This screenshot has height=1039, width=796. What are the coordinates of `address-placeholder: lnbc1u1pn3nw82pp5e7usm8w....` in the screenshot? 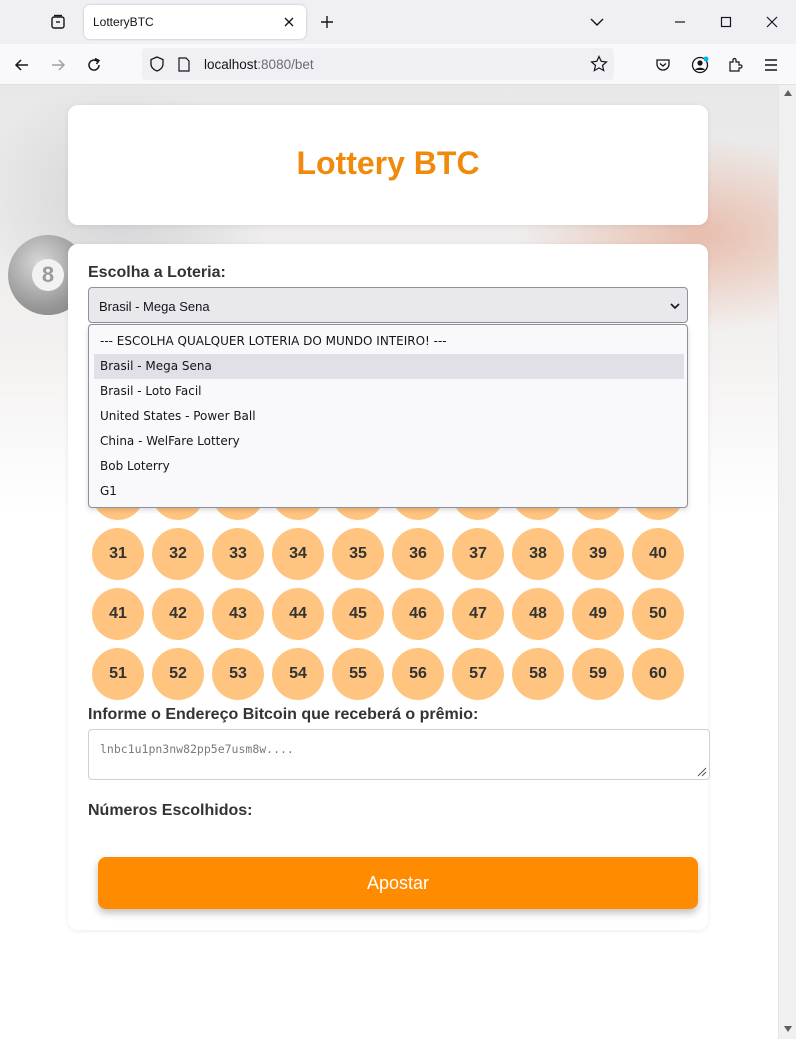 It's located at (197, 749).